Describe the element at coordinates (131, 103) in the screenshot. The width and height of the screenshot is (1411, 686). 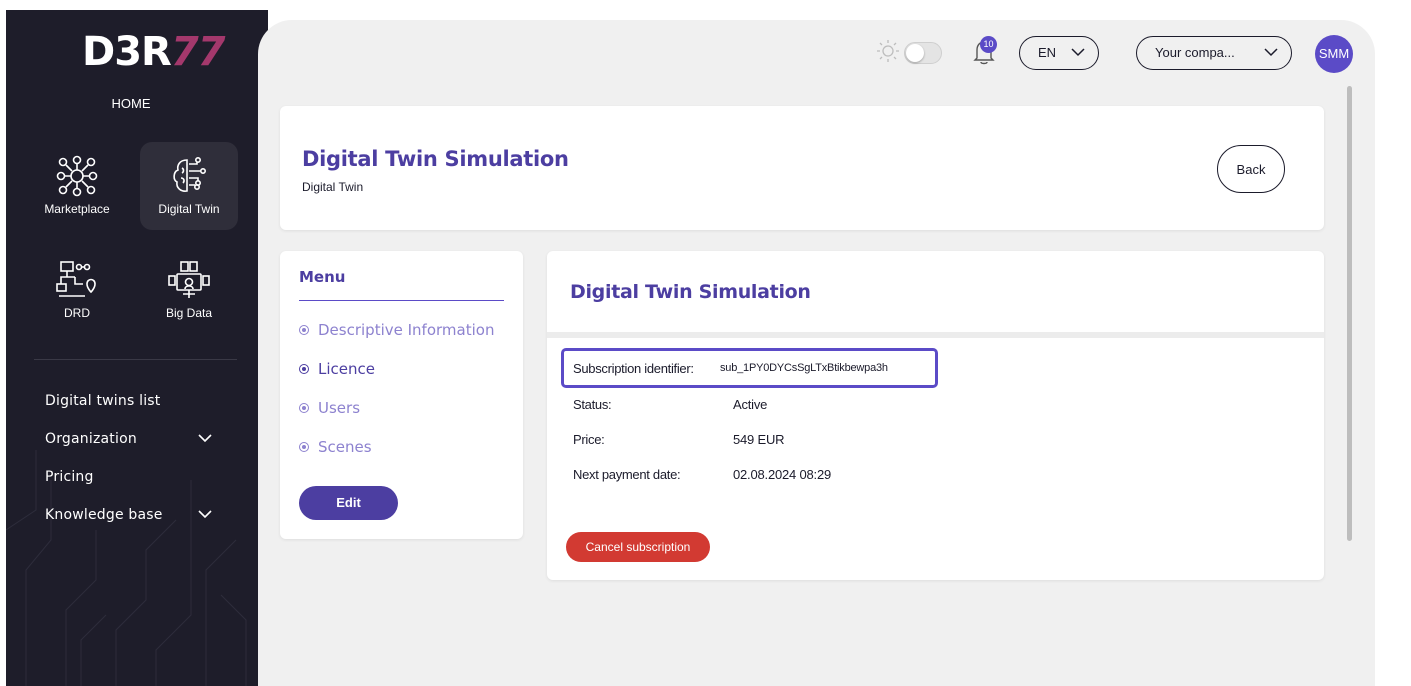
I see `home-link: HOME` at that location.